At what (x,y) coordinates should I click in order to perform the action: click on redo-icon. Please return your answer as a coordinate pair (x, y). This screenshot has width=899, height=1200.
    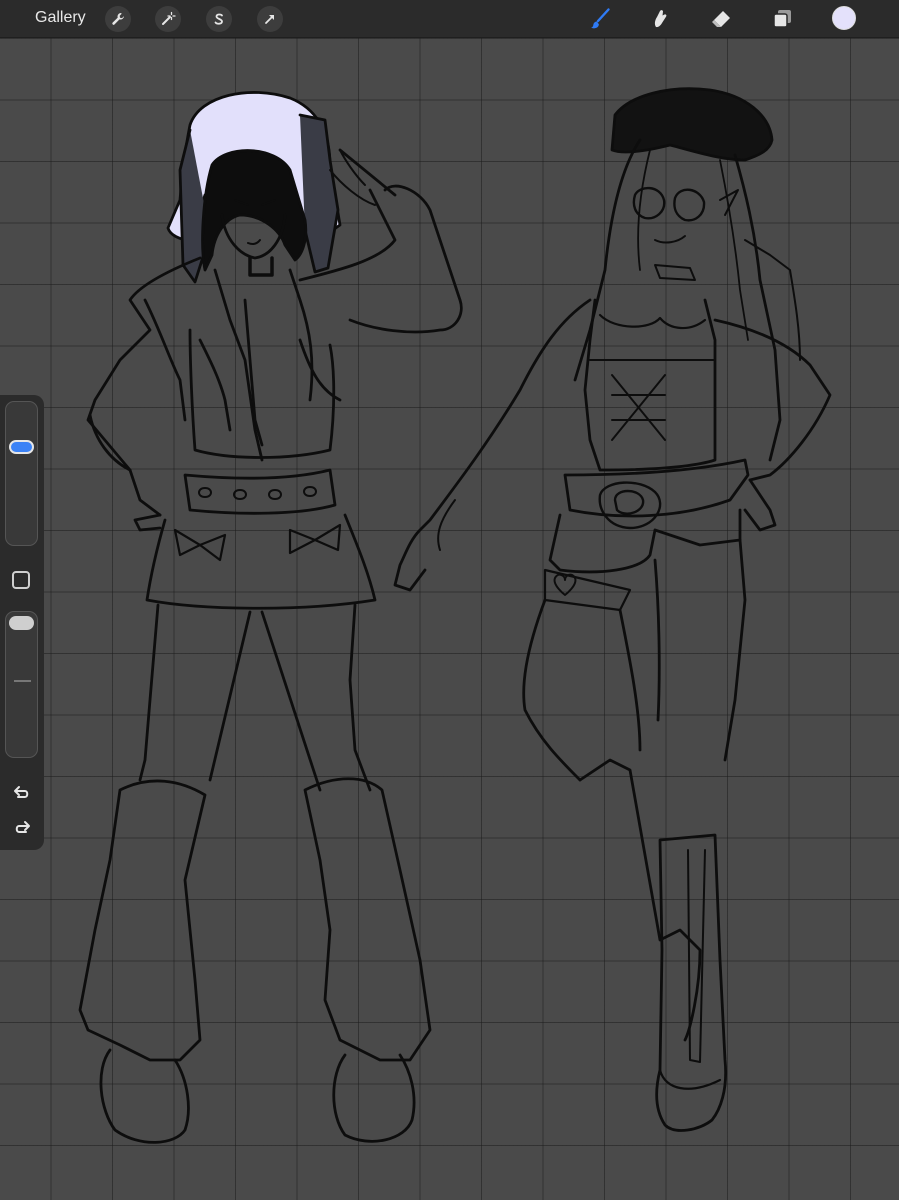
    Looking at the image, I should click on (22, 827).